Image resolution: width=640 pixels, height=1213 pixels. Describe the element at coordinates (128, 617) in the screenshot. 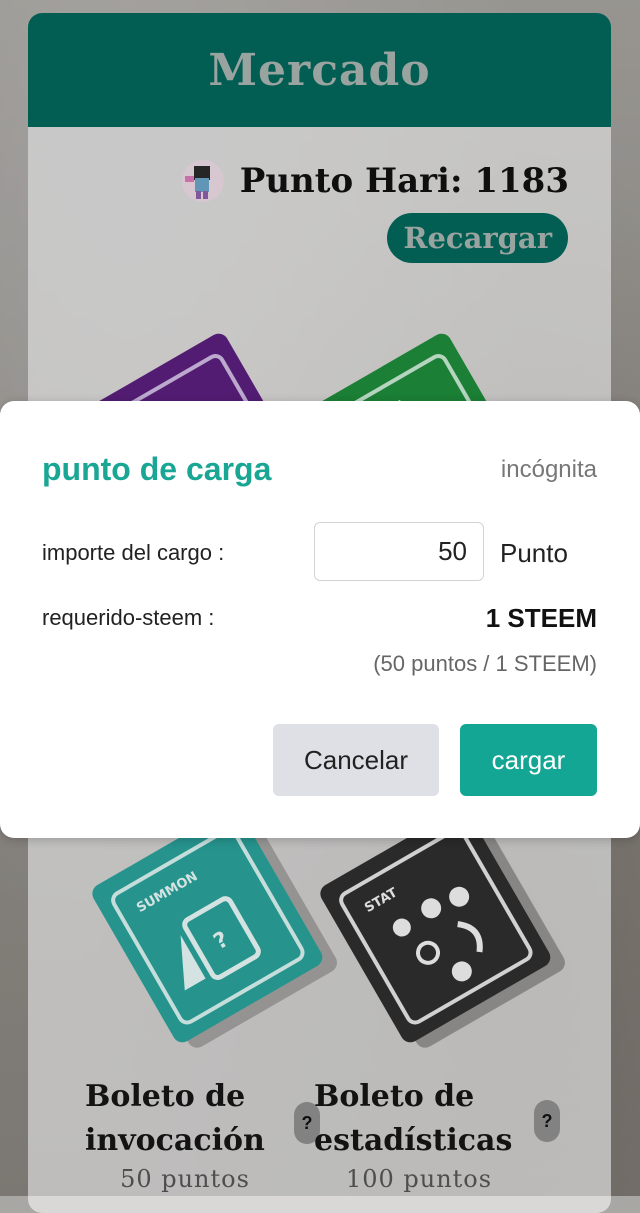

I see `required-steem-label: requerido-steem :` at that location.